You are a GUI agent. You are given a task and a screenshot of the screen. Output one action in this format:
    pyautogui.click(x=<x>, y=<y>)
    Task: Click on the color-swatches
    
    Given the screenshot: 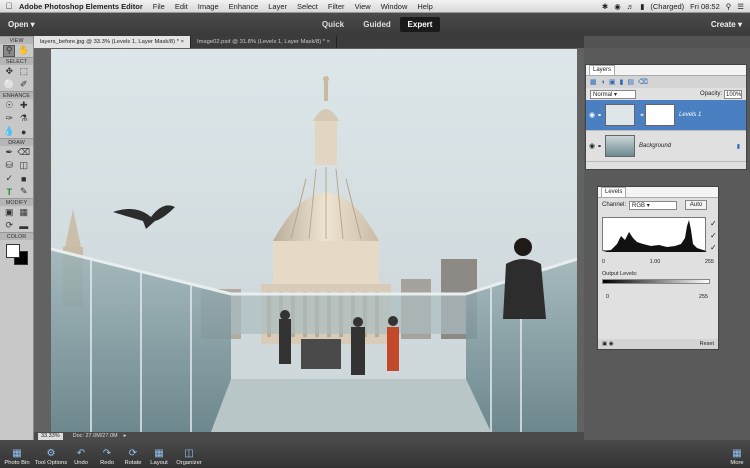 What is the action you would take?
    pyautogui.click(x=16, y=254)
    